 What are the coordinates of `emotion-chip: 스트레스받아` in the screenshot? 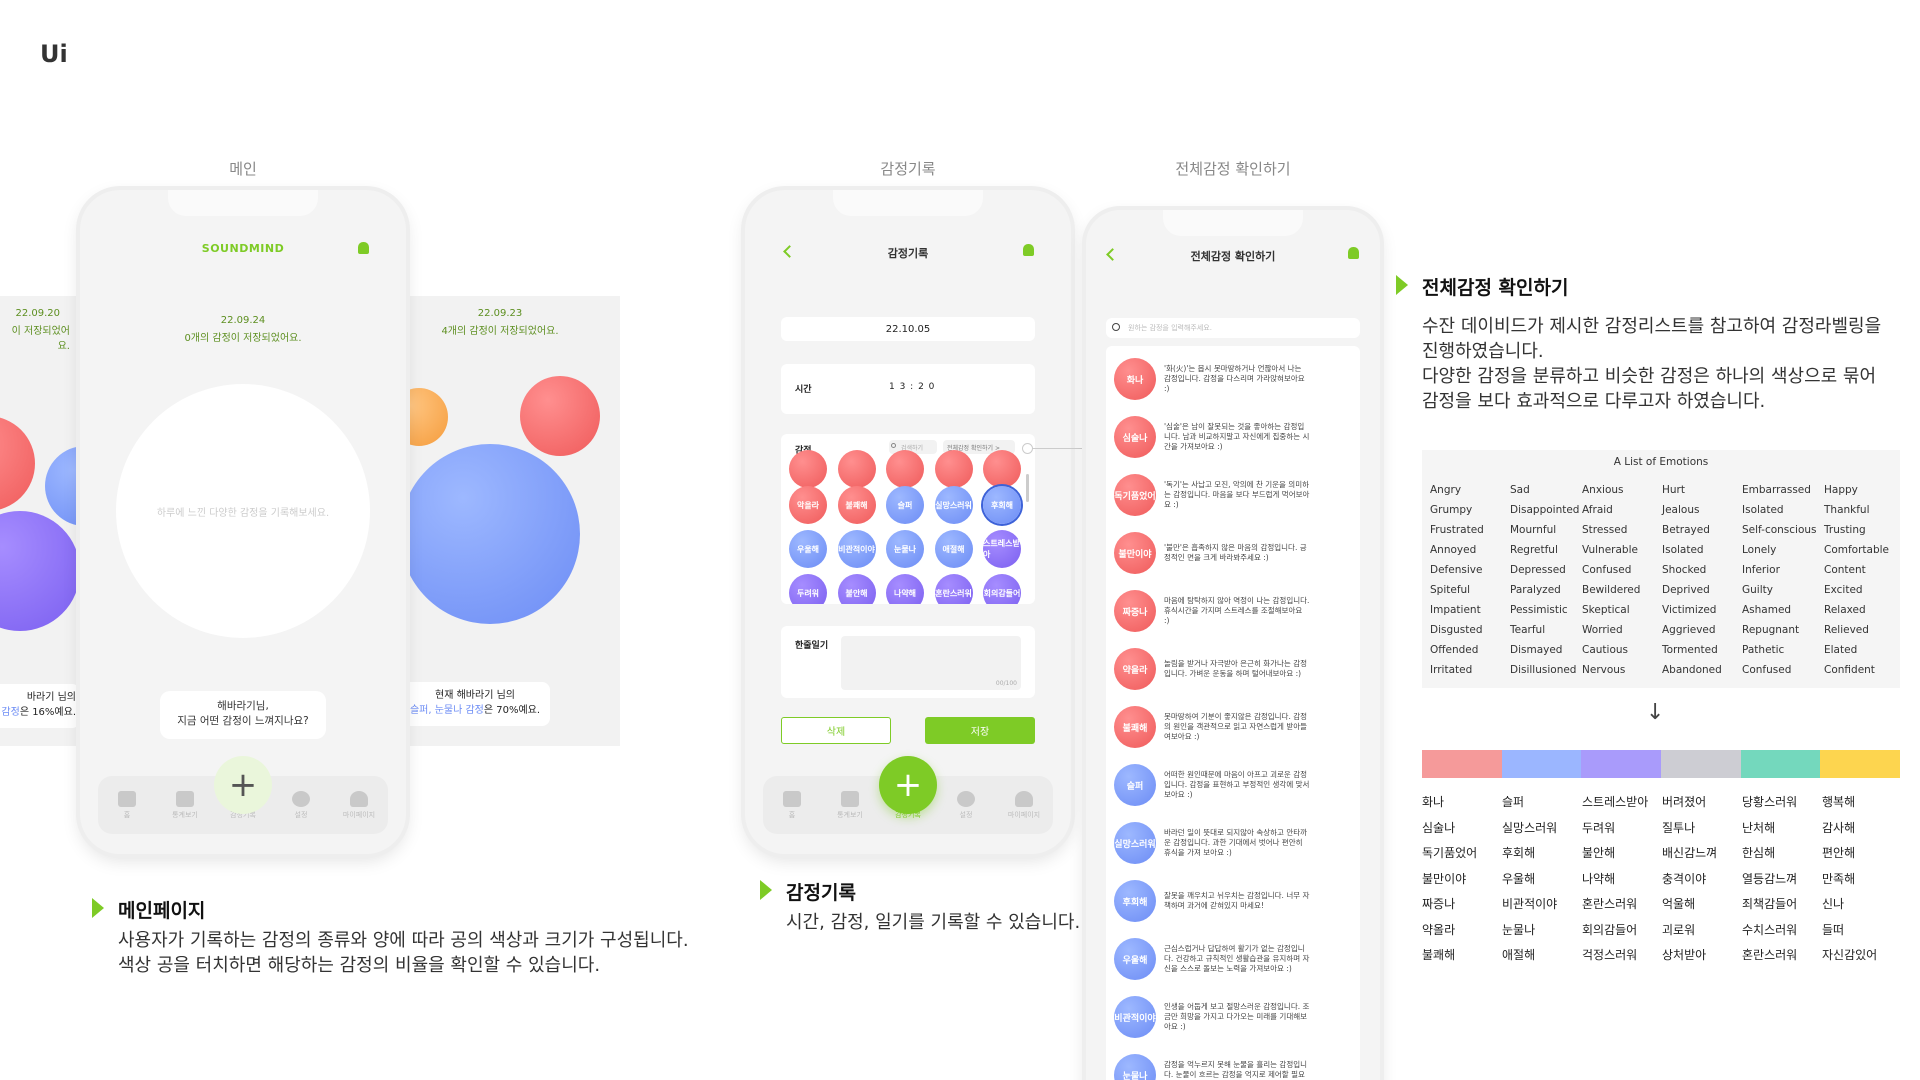 It's located at (1002, 549).